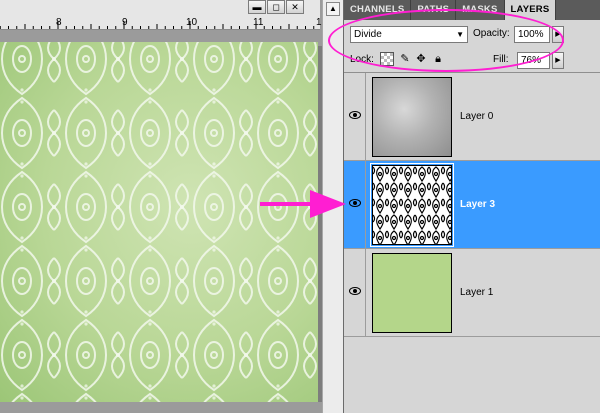 The height and width of the screenshot is (413, 600). Describe the element at coordinates (333, 9) in the screenshot. I see `scroll-up-arrow-icon: ▲` at that location.